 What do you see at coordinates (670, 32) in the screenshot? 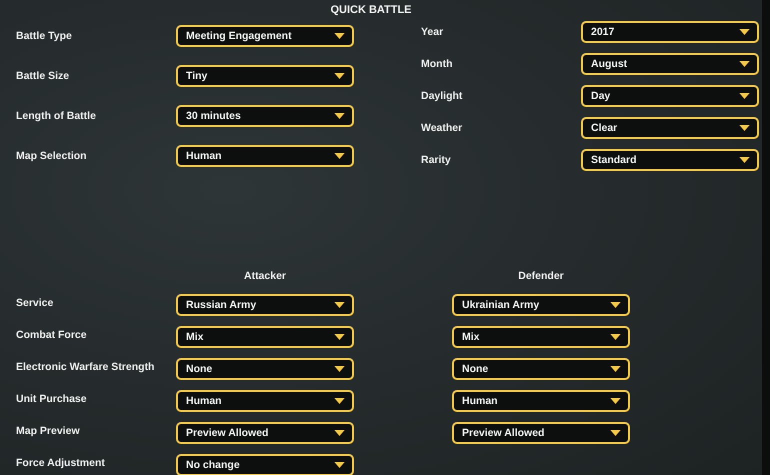
I see `dropdown: 2017` at bounding box center [670, 32].